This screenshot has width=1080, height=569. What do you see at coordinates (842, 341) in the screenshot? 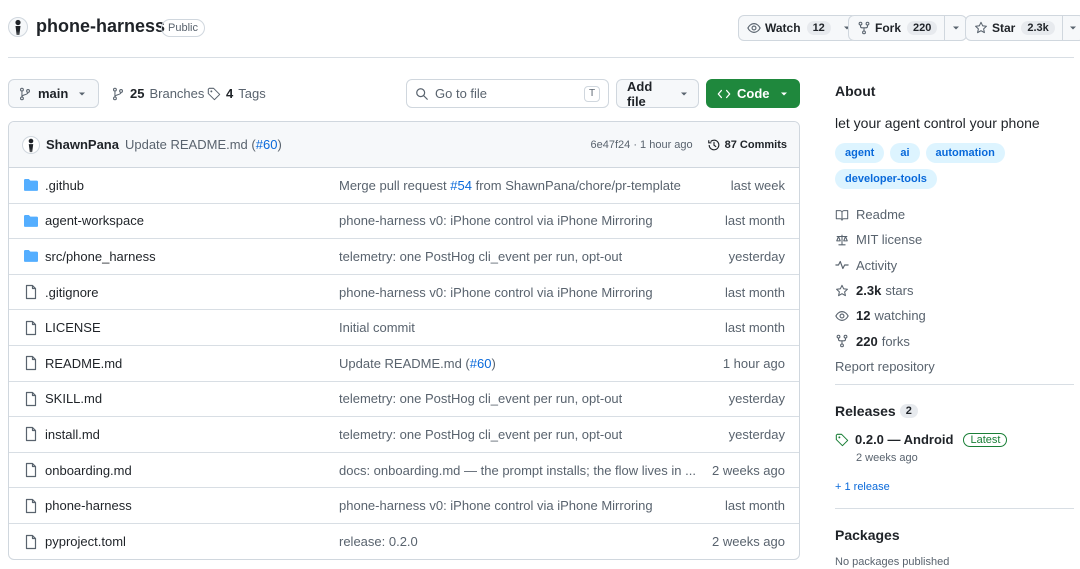
I see `fork-icon` at bounding box center [842, 341].